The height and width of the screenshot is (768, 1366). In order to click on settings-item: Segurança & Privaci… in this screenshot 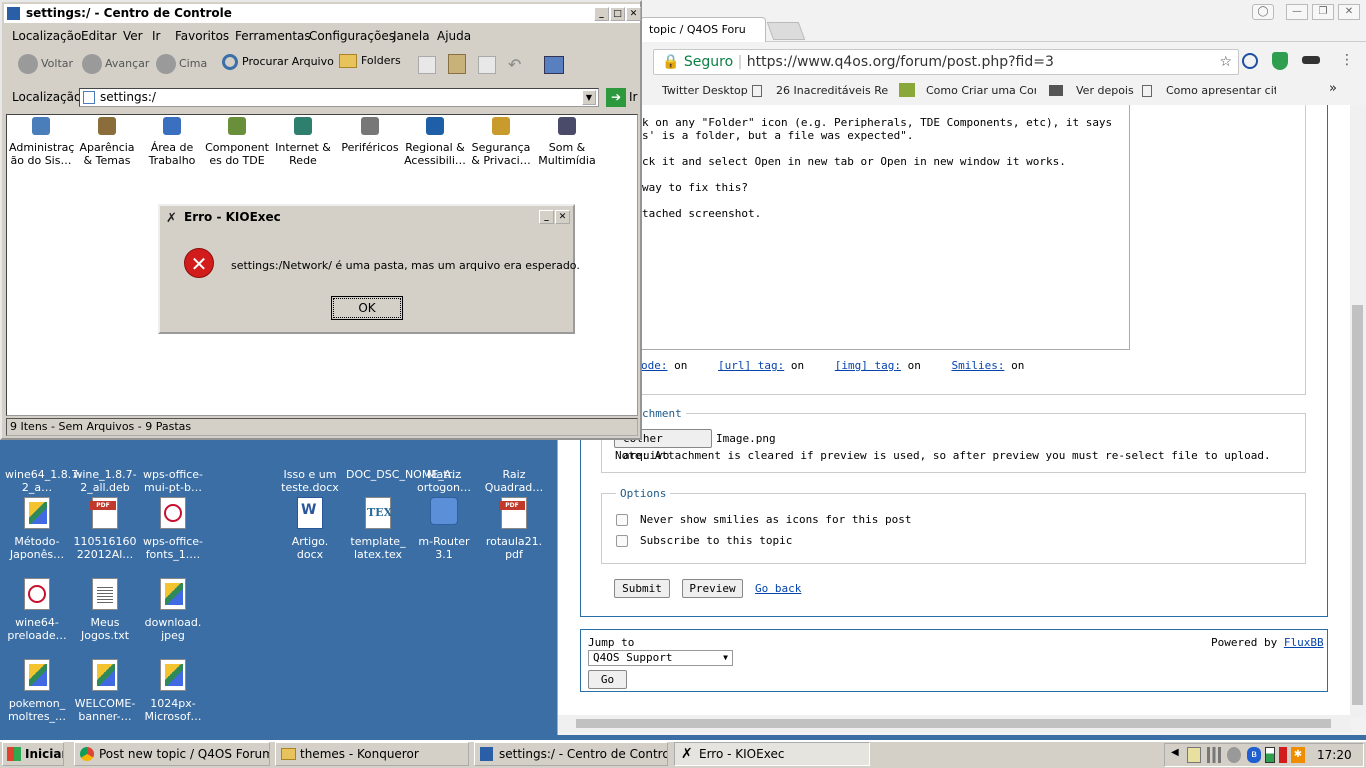, I will do `click(501, 142)`.